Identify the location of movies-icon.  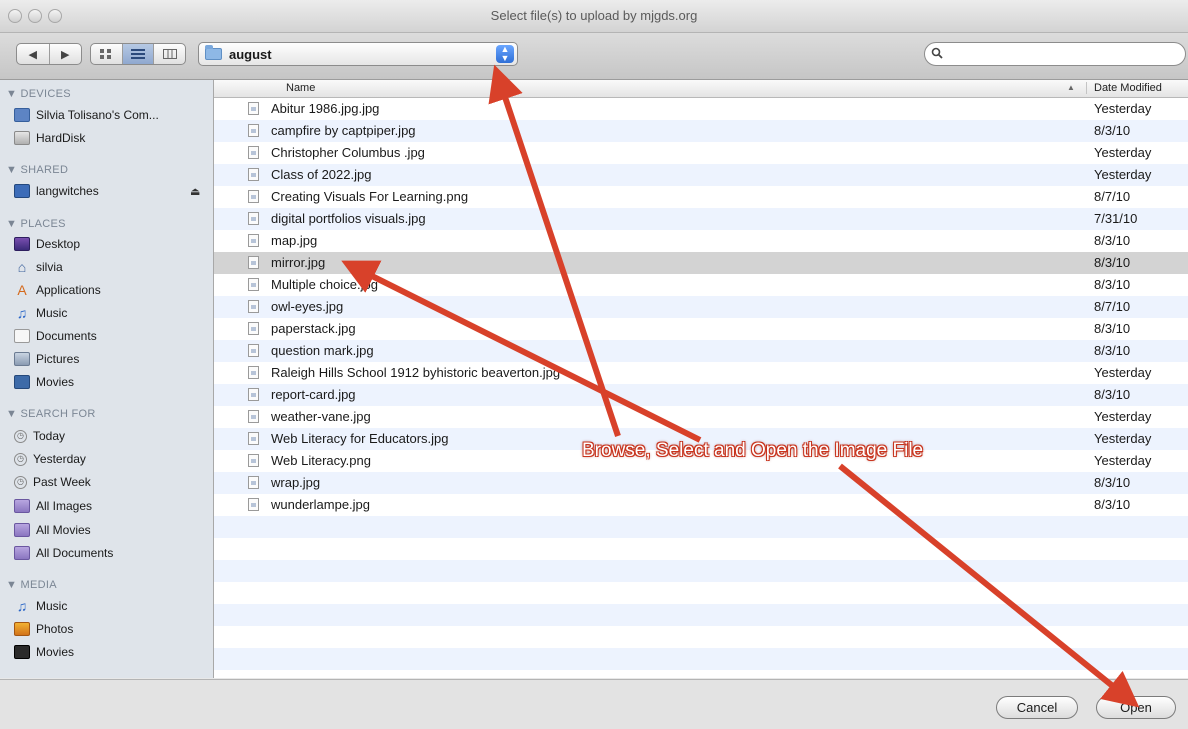
(22, 652).